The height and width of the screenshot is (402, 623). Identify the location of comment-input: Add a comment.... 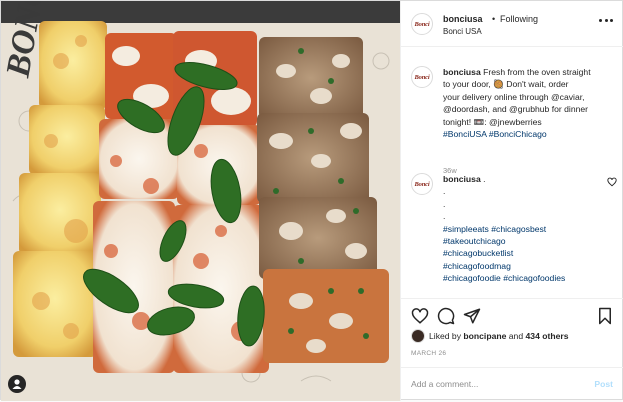
(444, 384).